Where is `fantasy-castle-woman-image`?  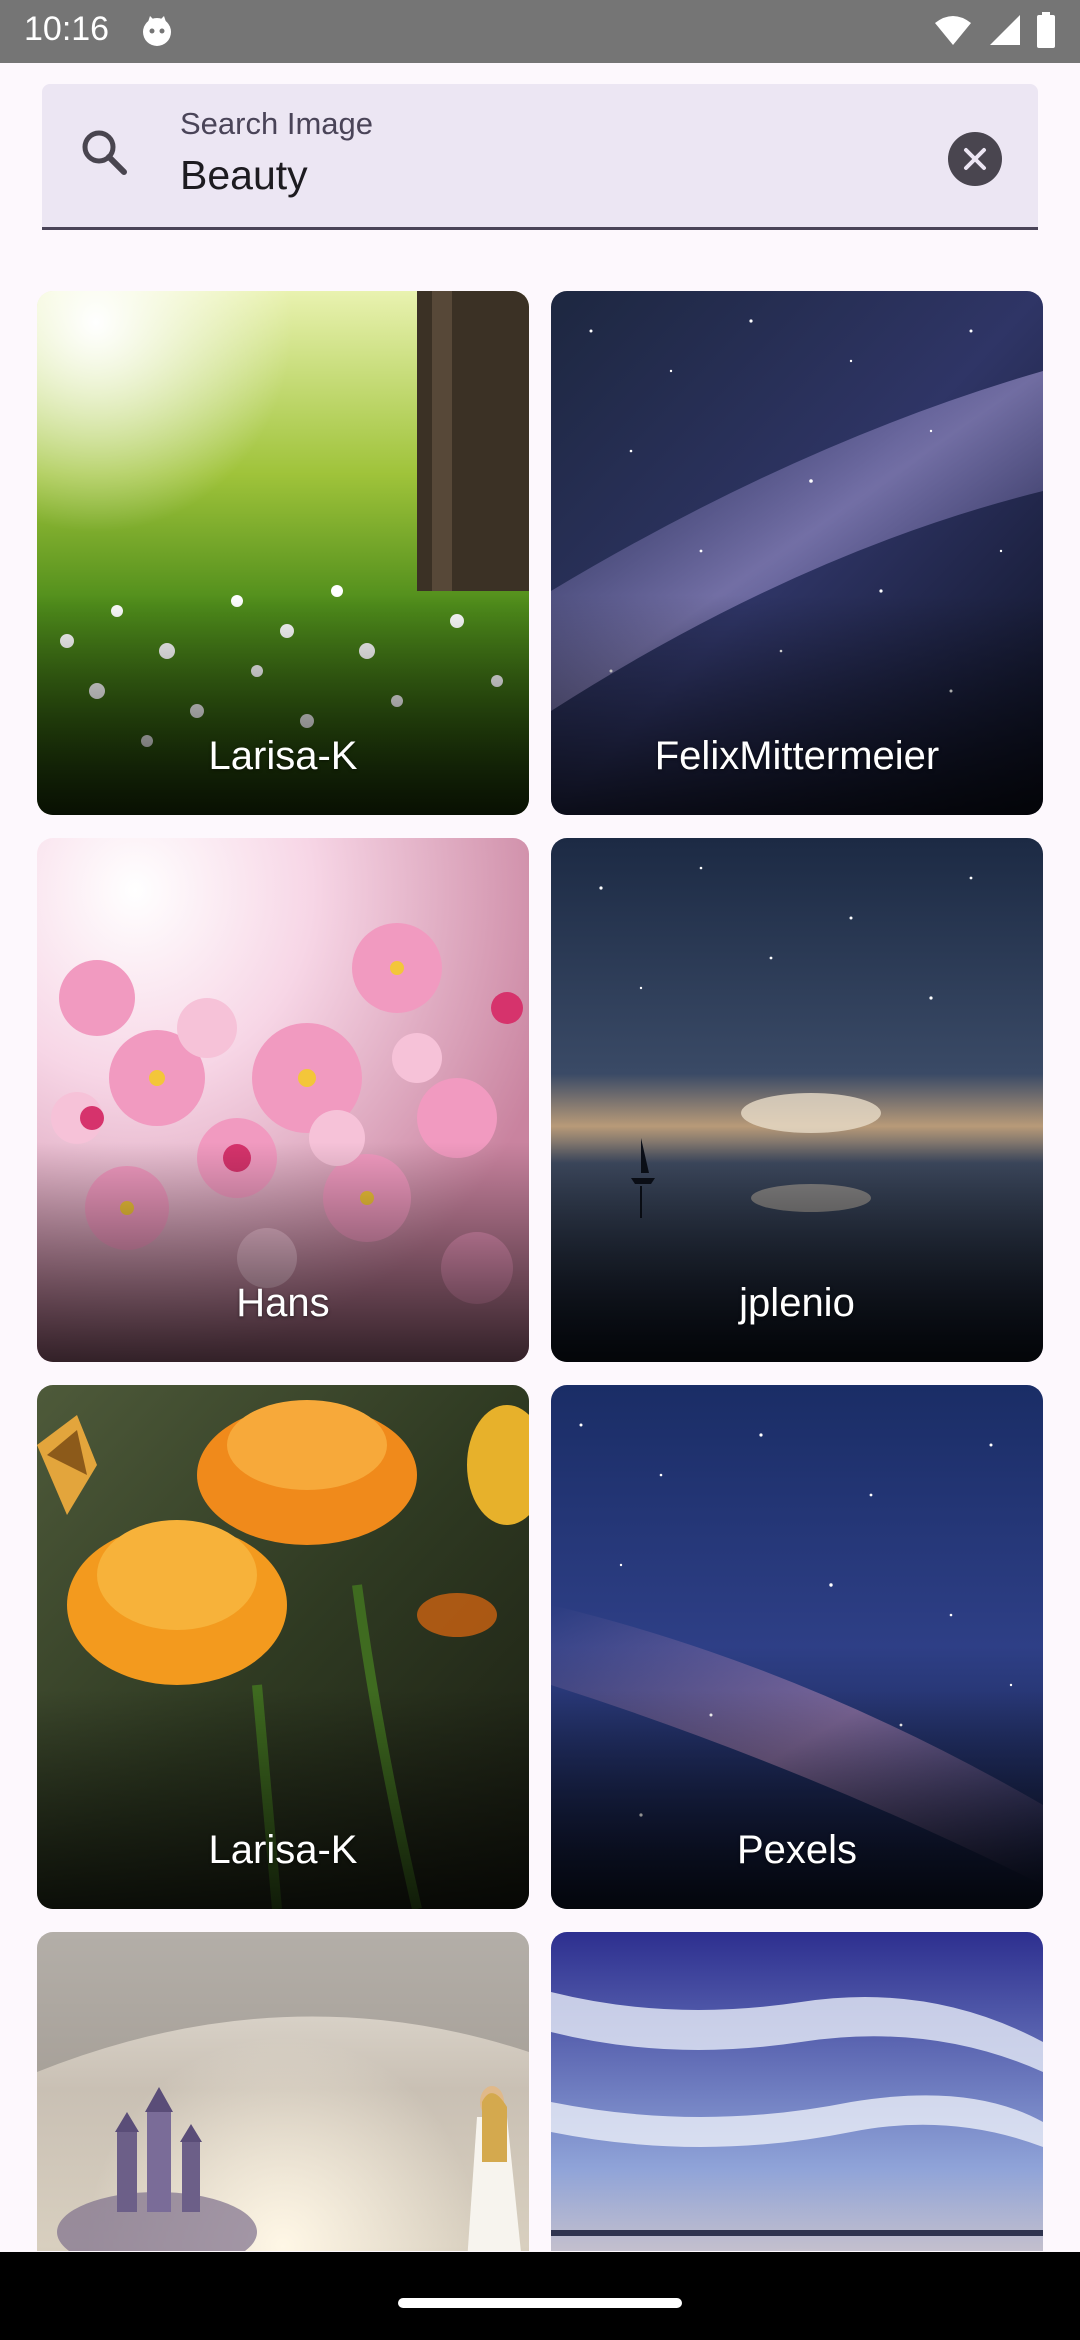 fantasy-castle-woman-image is located at coordinates (283, 2091).